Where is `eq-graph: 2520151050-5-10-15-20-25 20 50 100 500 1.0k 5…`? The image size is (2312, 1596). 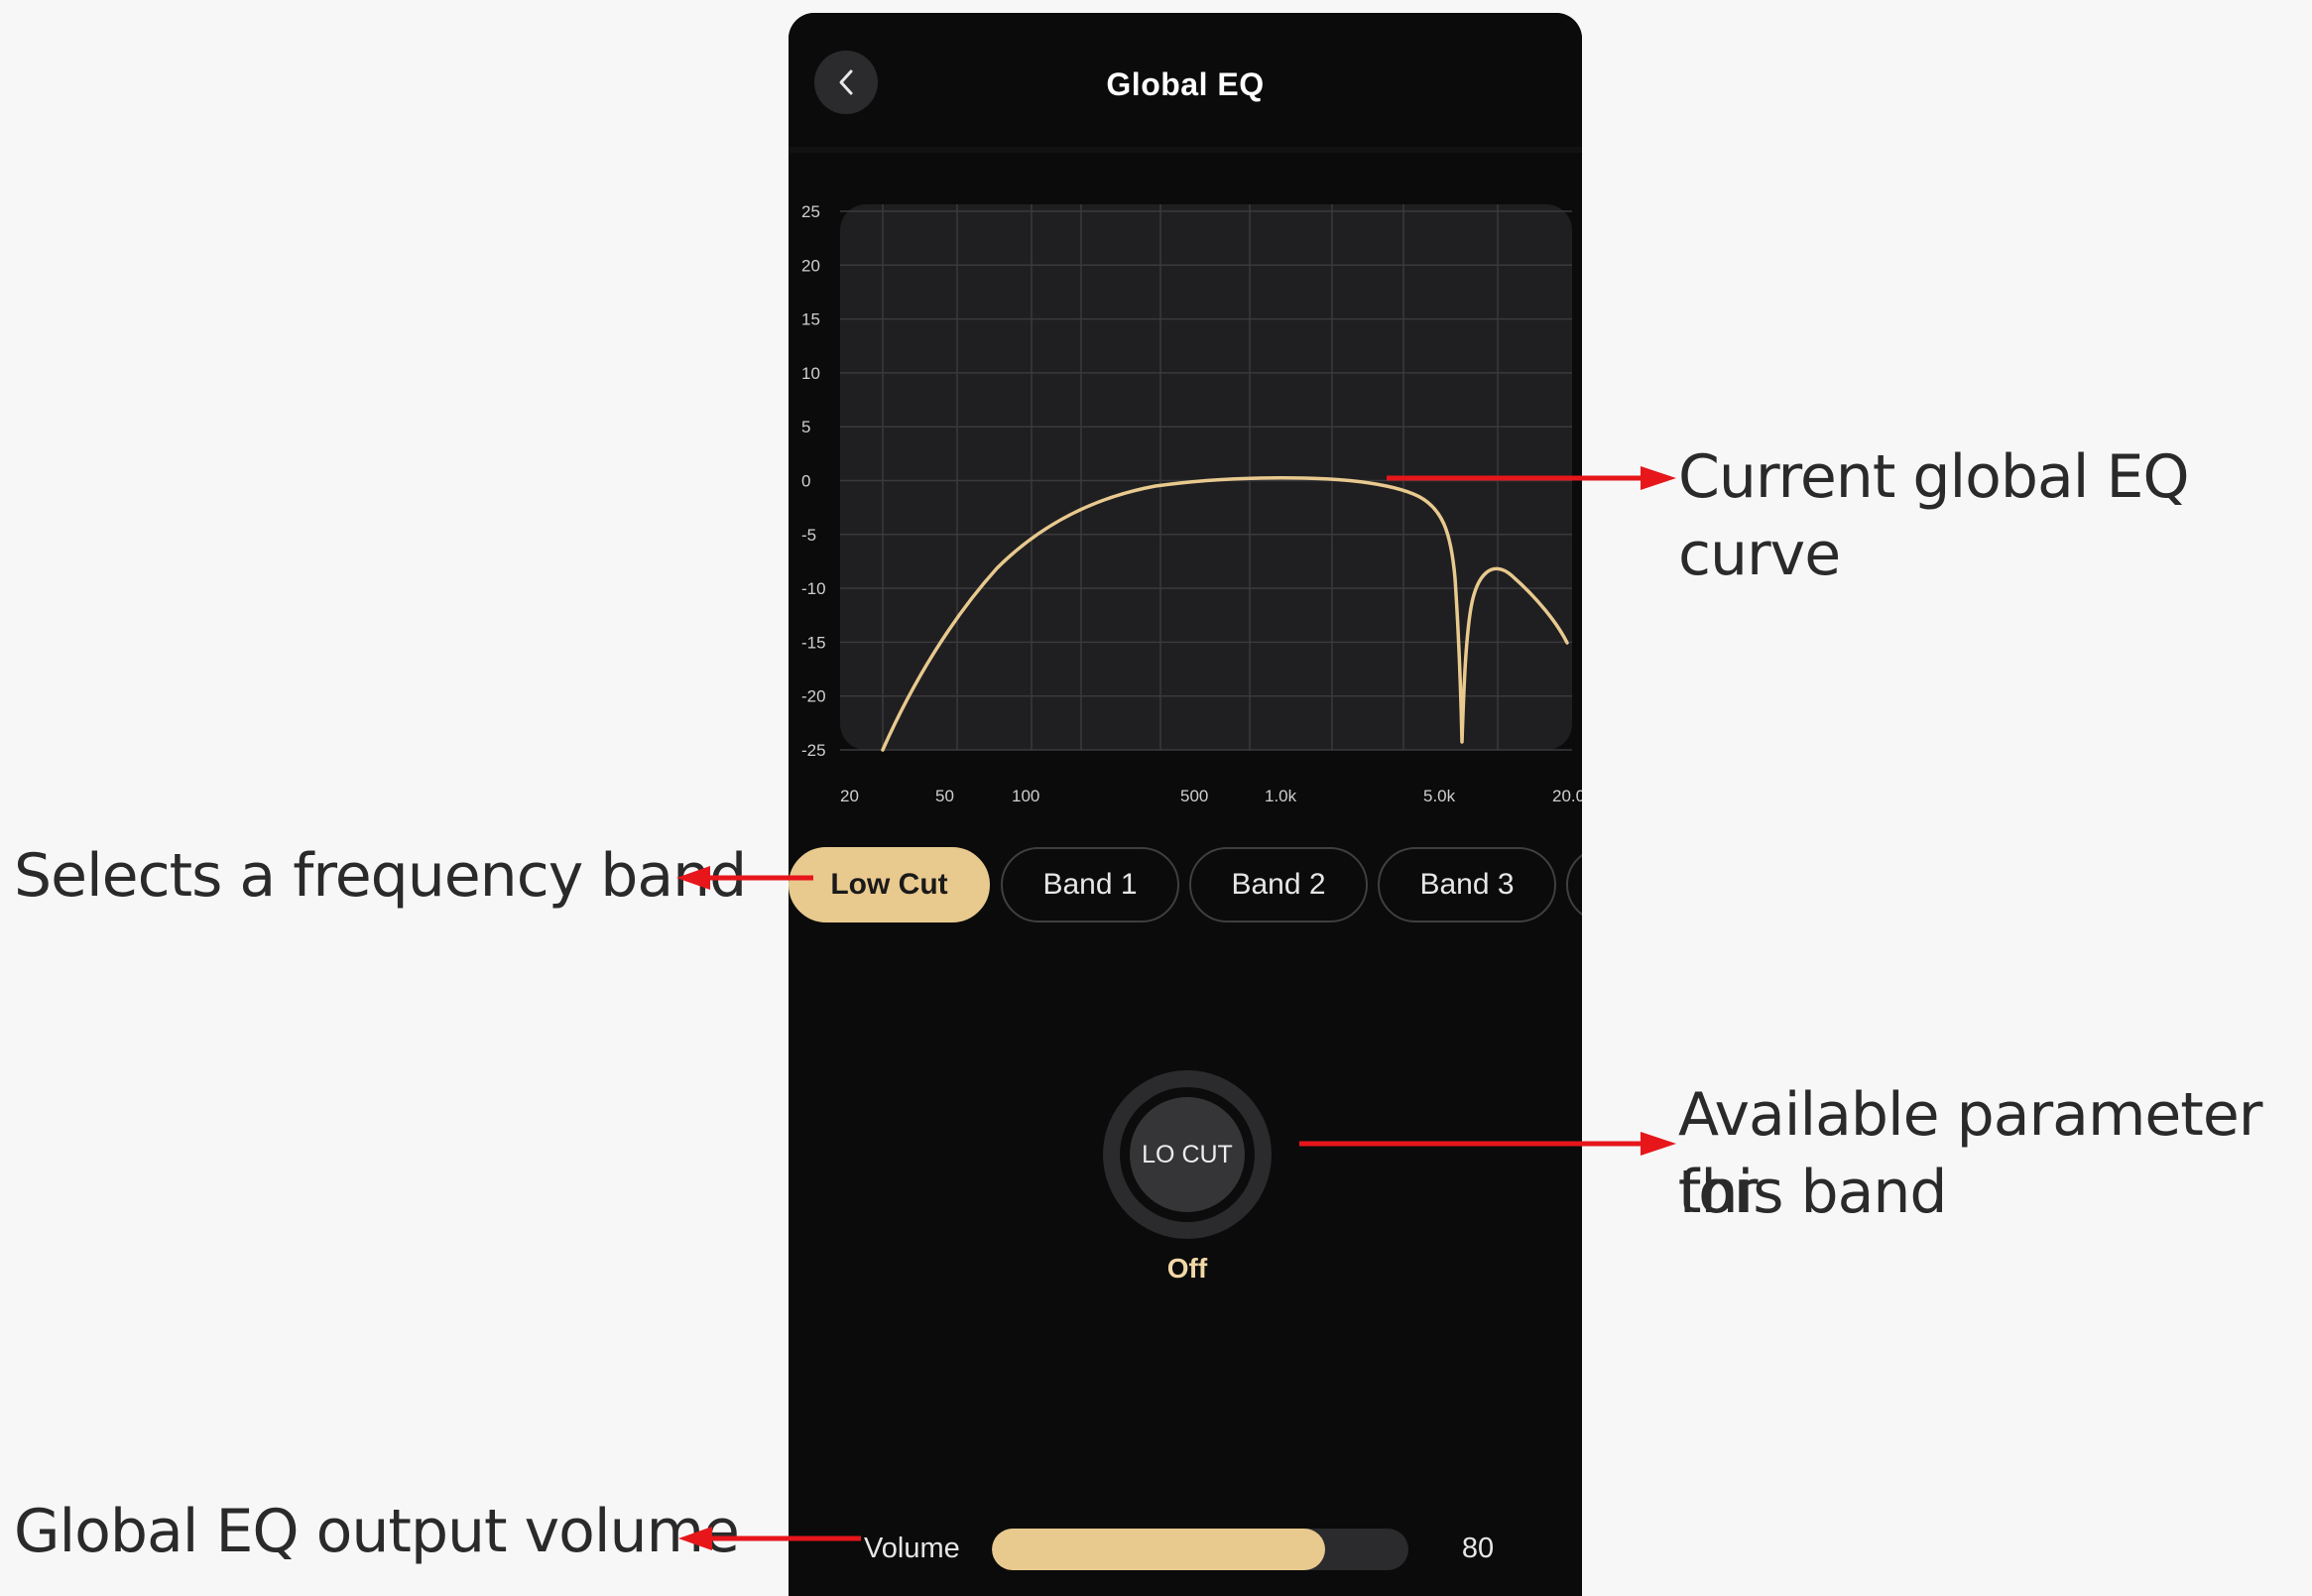 eq-graph: 2520151050-5-10-15-20-25 20 50 100 500 1.0k 5… is located at coordinates (1191, 503).